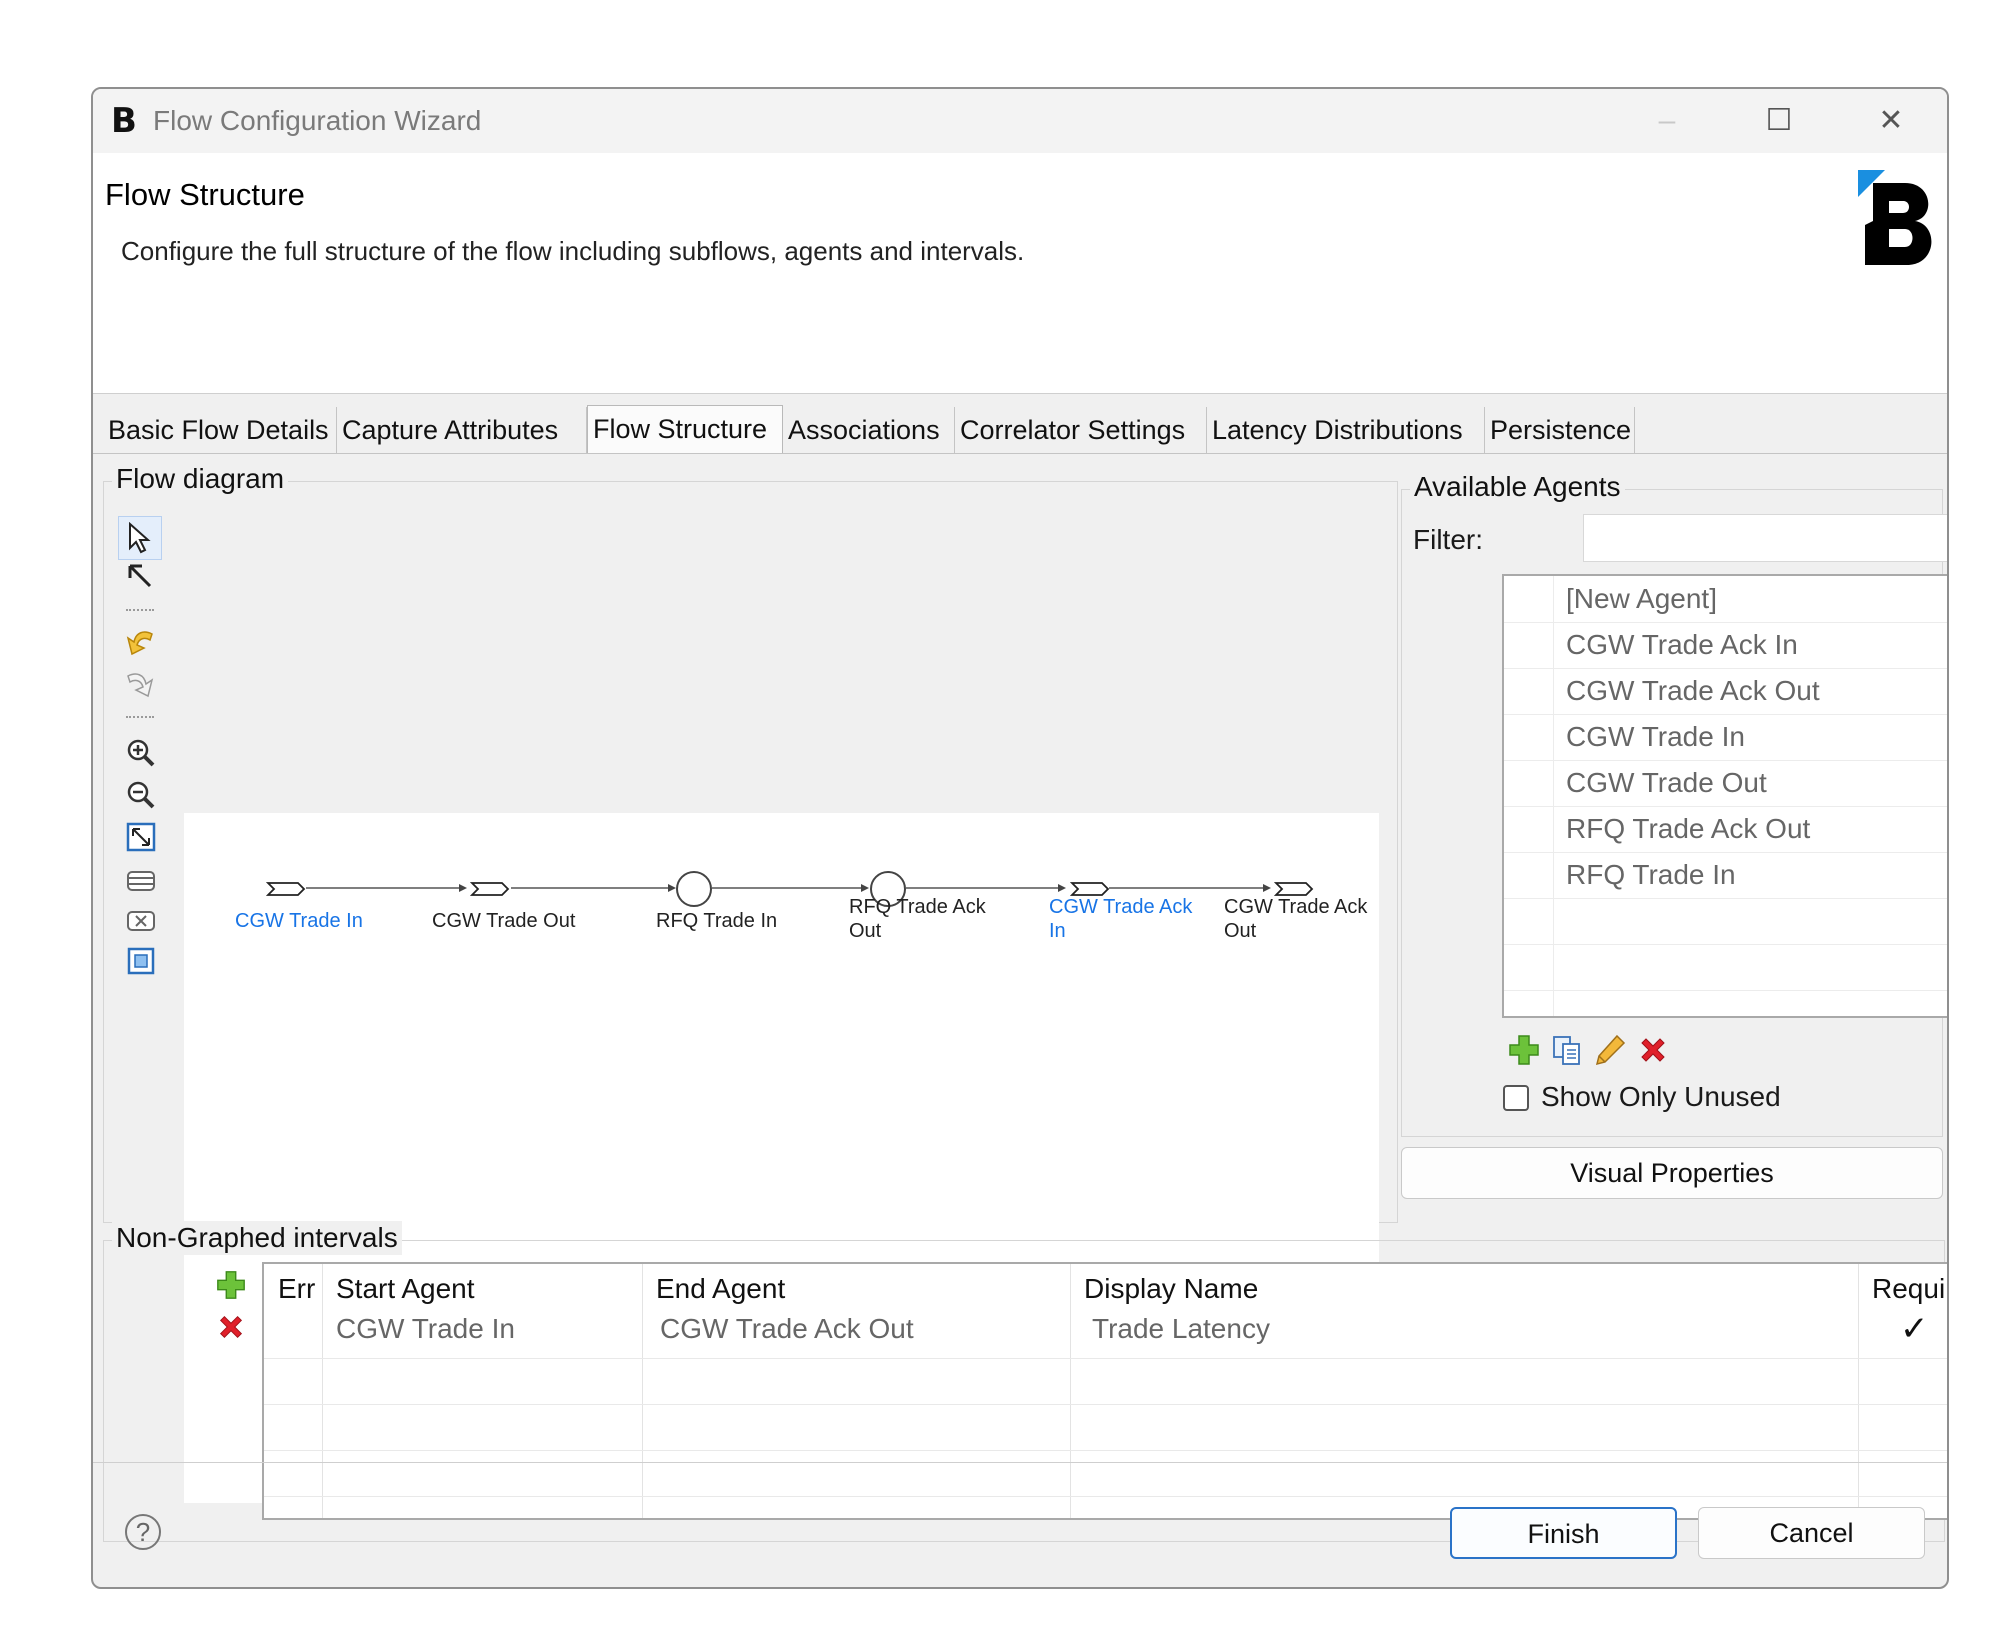 This screenshot has height=1647, width=2000. What do you see at coordinates (1682, 644) in the screenshot?
I see `agent-item-label: CGW Trade Ack In` at bounding box center [1682, 644].